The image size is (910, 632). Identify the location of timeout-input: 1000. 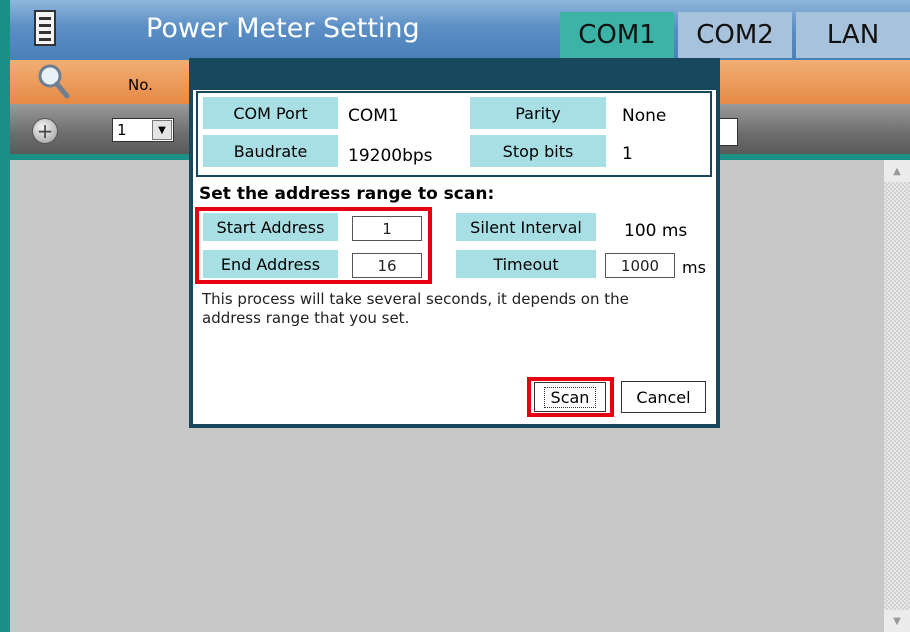
(640, 265).